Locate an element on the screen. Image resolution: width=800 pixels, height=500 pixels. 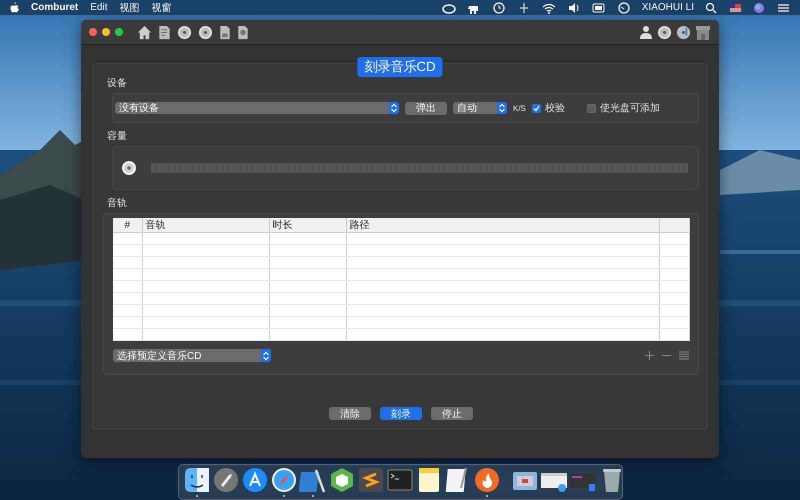
preset-popup: 选择预定义音乐CD is located at coordinates (192, 355).